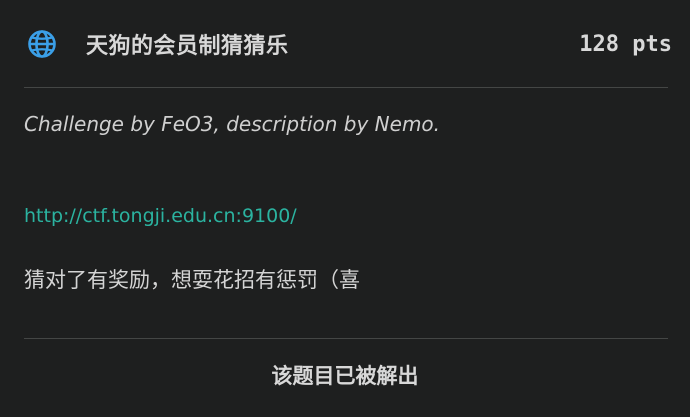  What do you see at coordinates (160, 216) in the screenshot?
I see `challenge-link: http://ctf.tongji.edu.cn:9100/` at bounding box center [160, 216].